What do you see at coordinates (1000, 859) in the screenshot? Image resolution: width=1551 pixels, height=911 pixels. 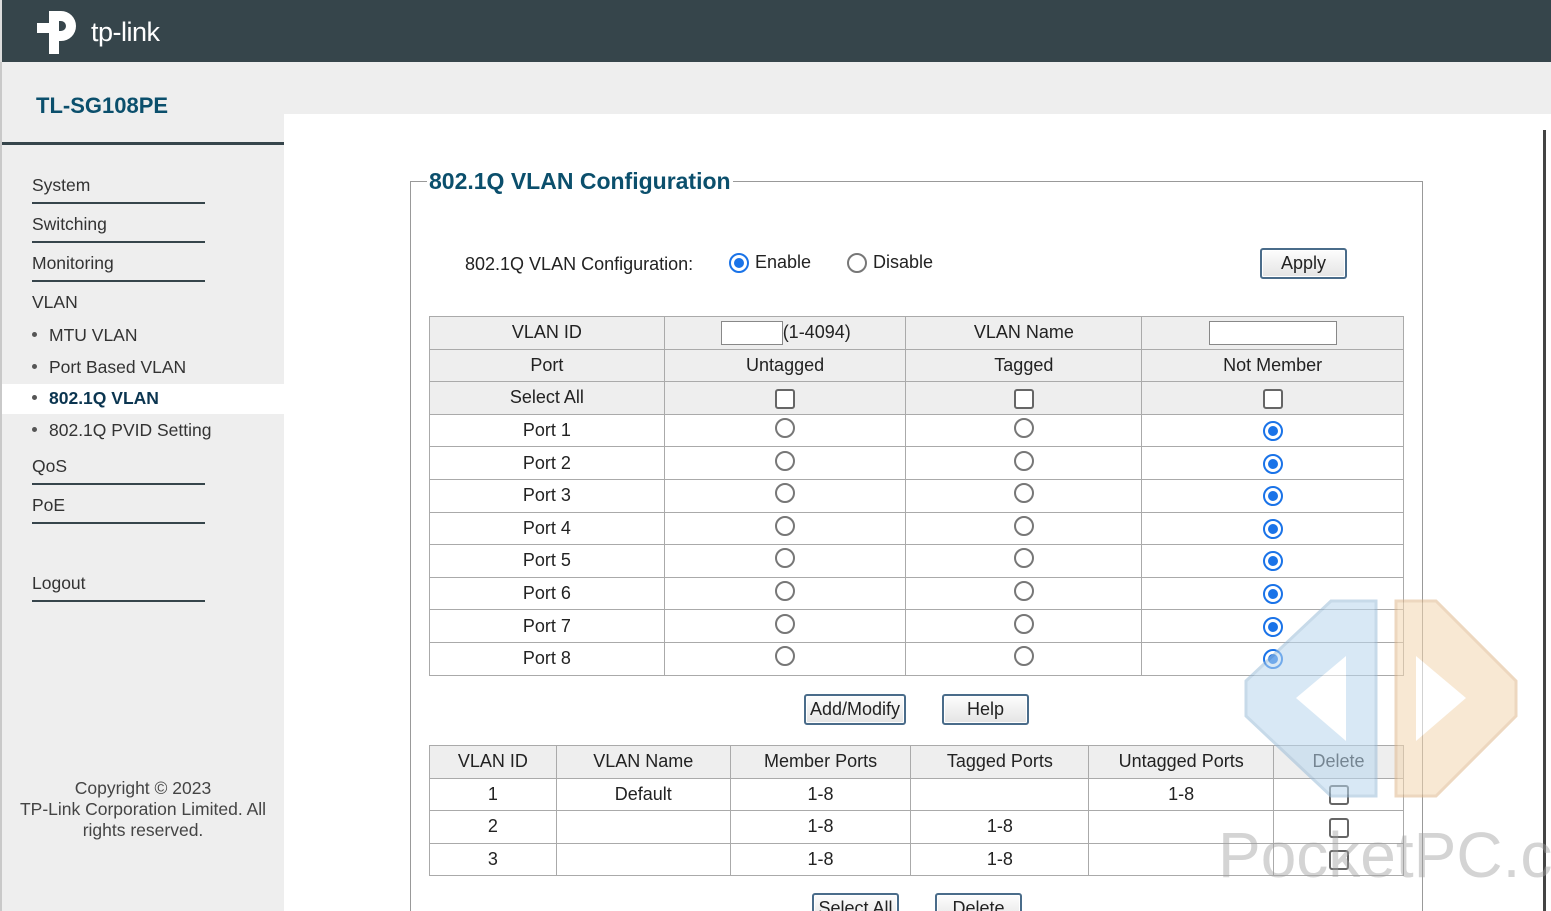 I see `vlan-cell-tagged: 1-8` at bounding box center [1000, 859].